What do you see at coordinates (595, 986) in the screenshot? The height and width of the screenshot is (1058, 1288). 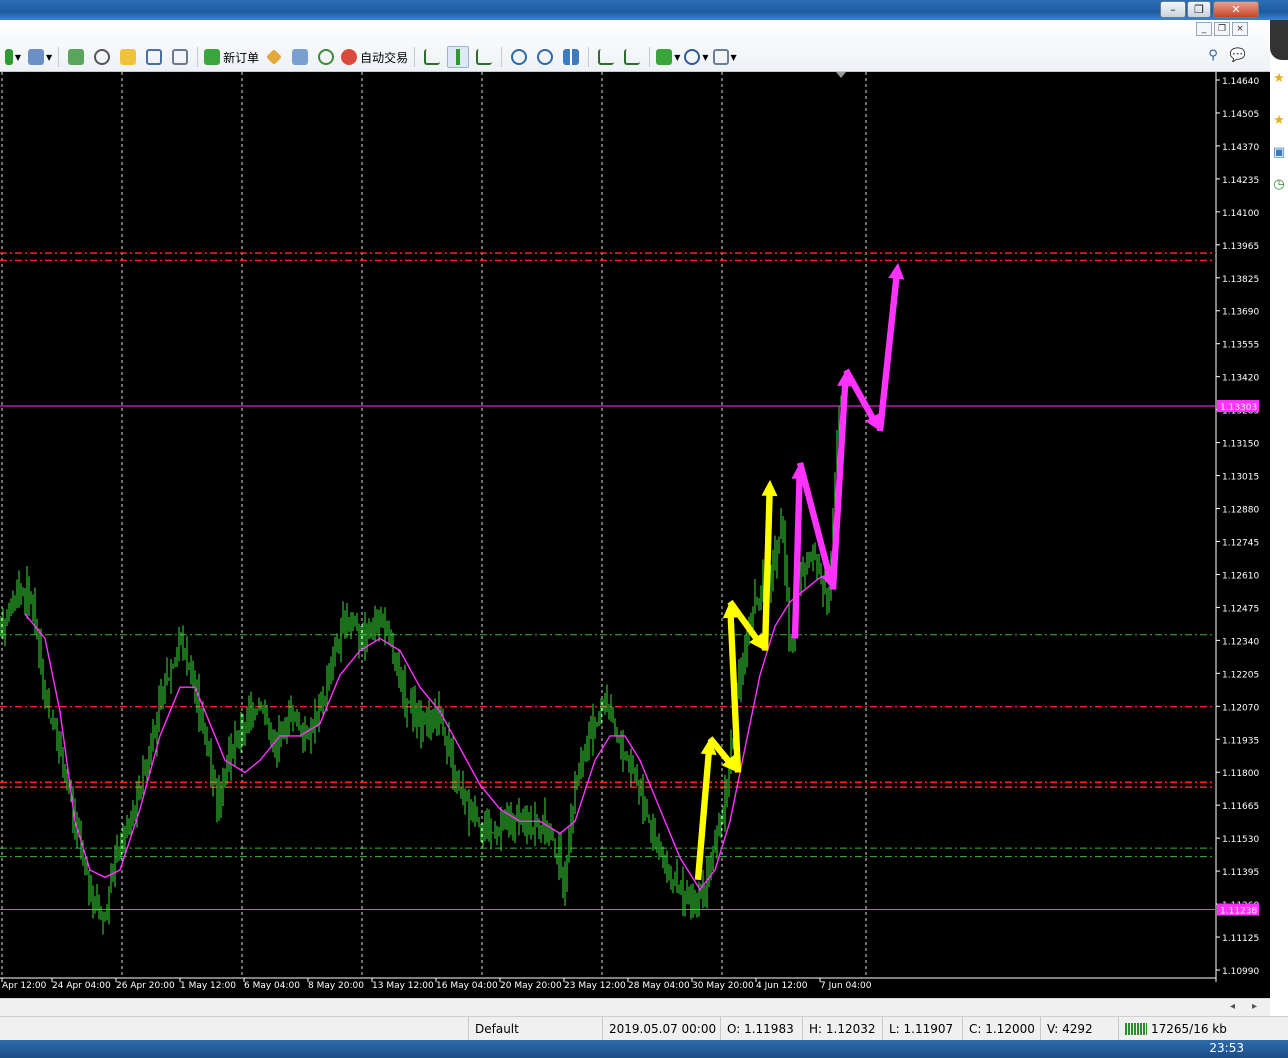 I see `x-tick-label-9: 23 May 12:00` at bounding box center [595, 986].